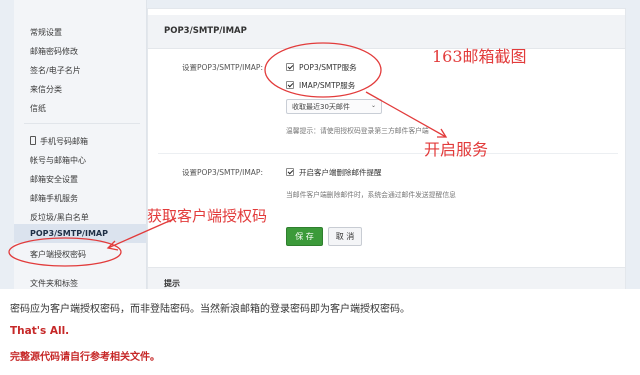 The image size is (640, 375). What do you see at coordinates (406, 114) in the screenshot?
I see `open-service-arrow` at bounding box center [406, 114].